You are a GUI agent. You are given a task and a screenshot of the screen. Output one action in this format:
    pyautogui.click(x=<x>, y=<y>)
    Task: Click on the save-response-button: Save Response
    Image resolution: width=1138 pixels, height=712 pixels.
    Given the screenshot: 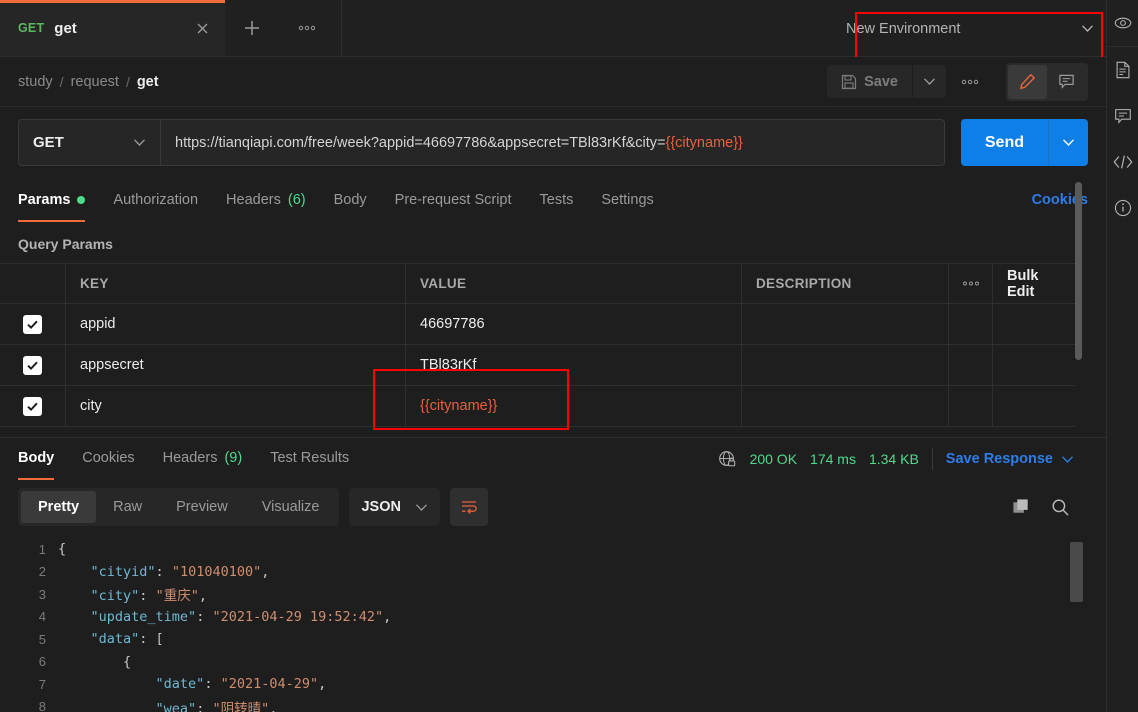 What is the action you would take?
    pyautogui.click(x=1010, y=459)
    